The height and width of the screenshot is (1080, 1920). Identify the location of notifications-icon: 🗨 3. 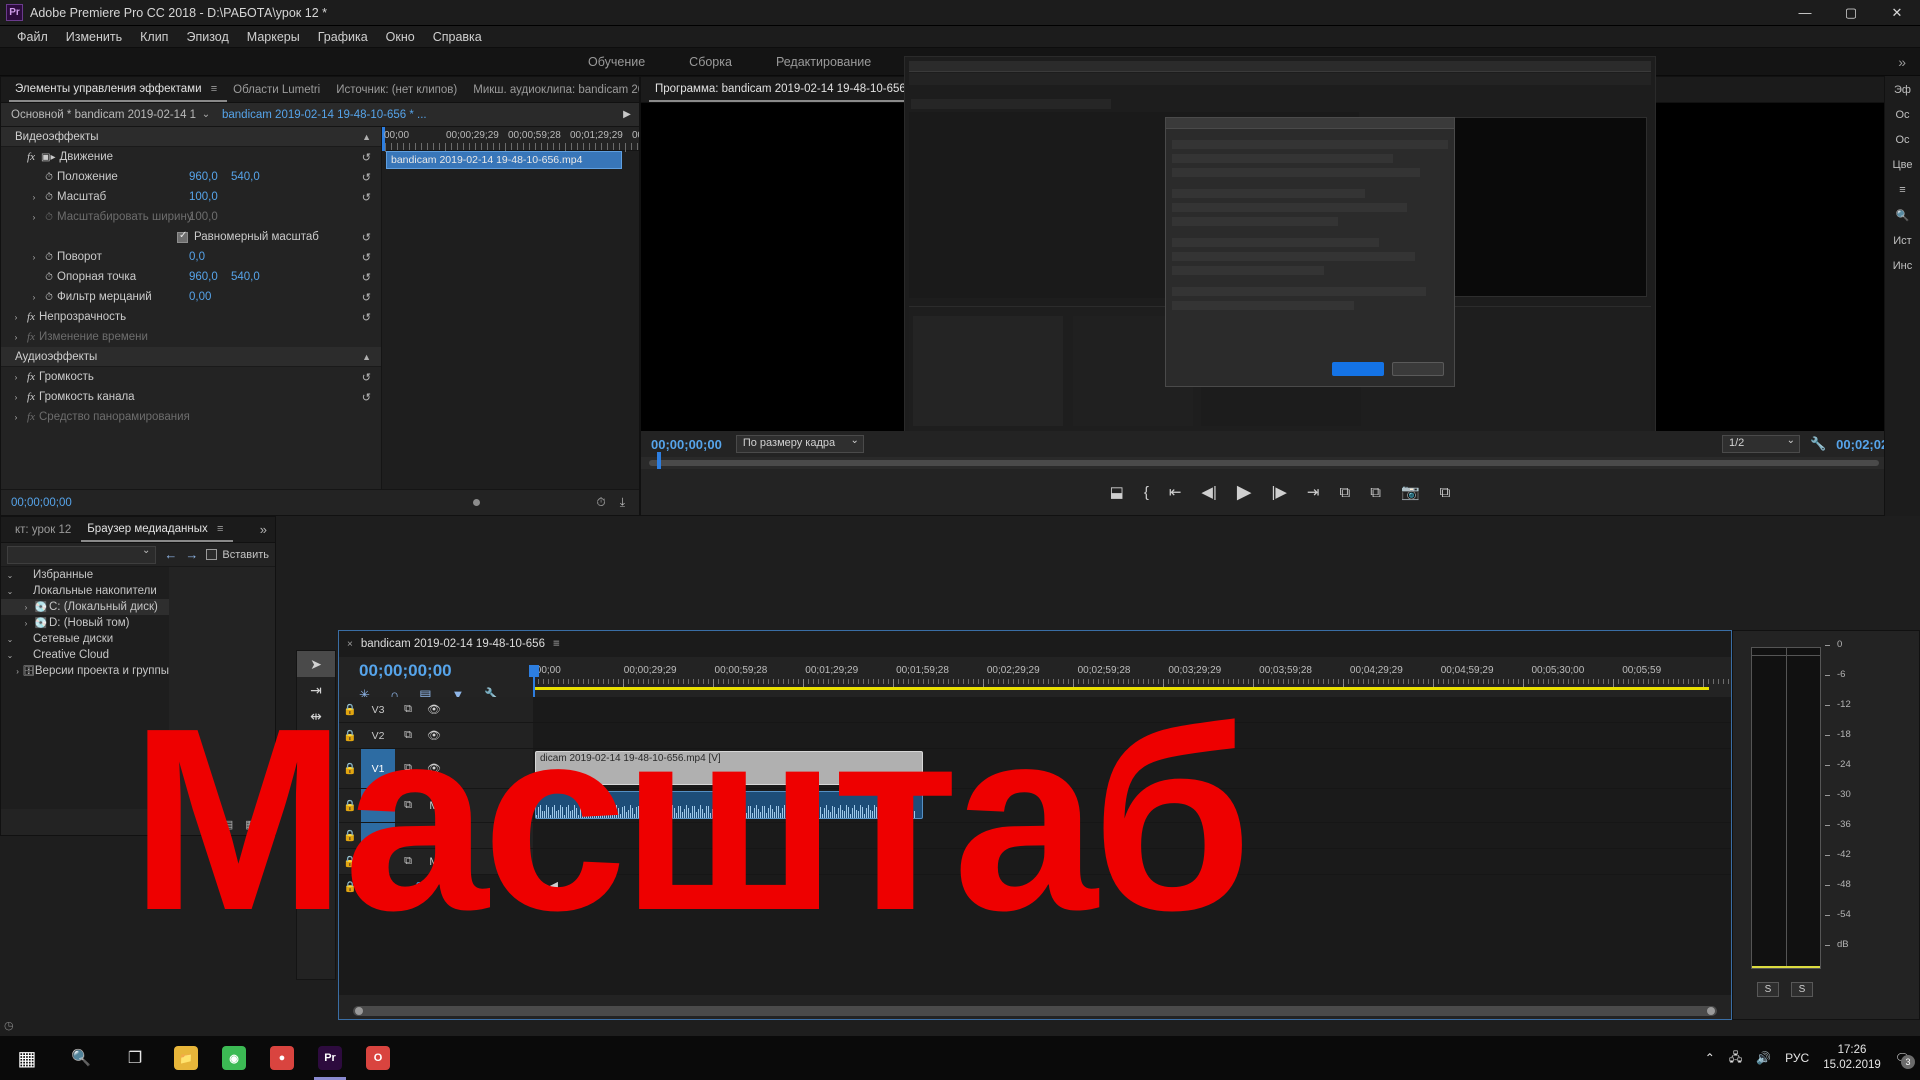
(1905, 1060).